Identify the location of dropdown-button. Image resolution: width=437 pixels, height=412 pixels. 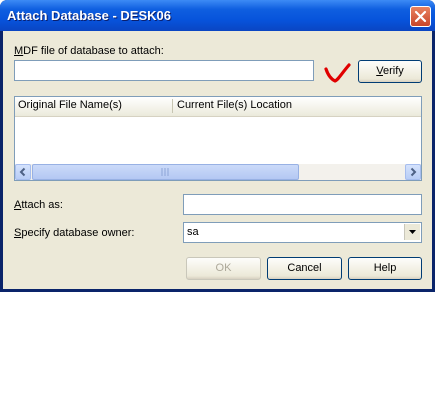
(412, 232).